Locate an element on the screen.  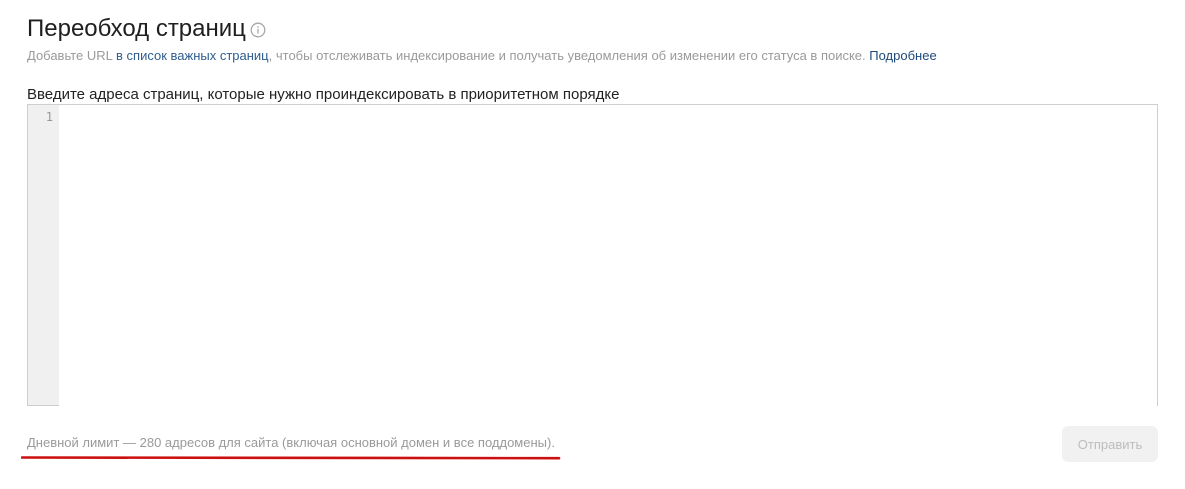
subtitle-prefix: Добавьте URL is located at coordinates (72, 55).